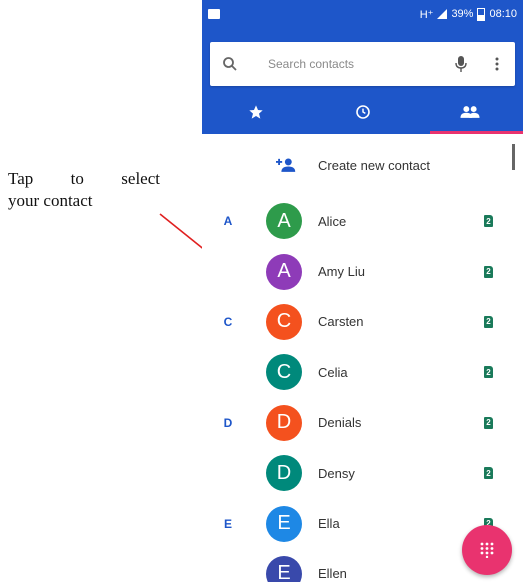 The width and height of the screenshot is (523, 582). Describe the element at coordinates (50, 200) in the screenshot. I see `annotation-line-2: your contact` at that location.